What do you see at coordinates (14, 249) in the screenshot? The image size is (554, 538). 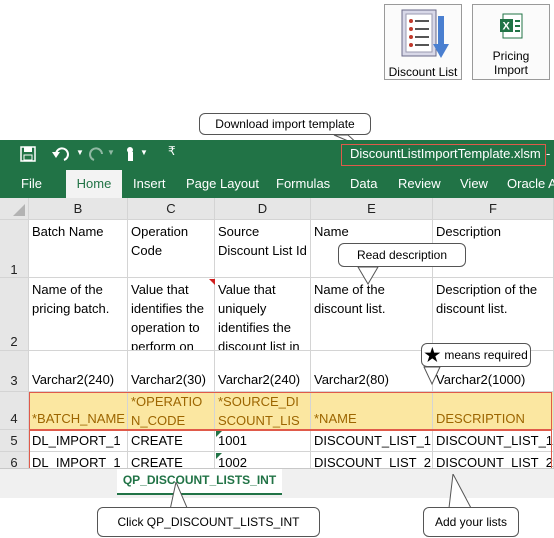 I see `row-header-1: 1` at bounding box center [14, 249].